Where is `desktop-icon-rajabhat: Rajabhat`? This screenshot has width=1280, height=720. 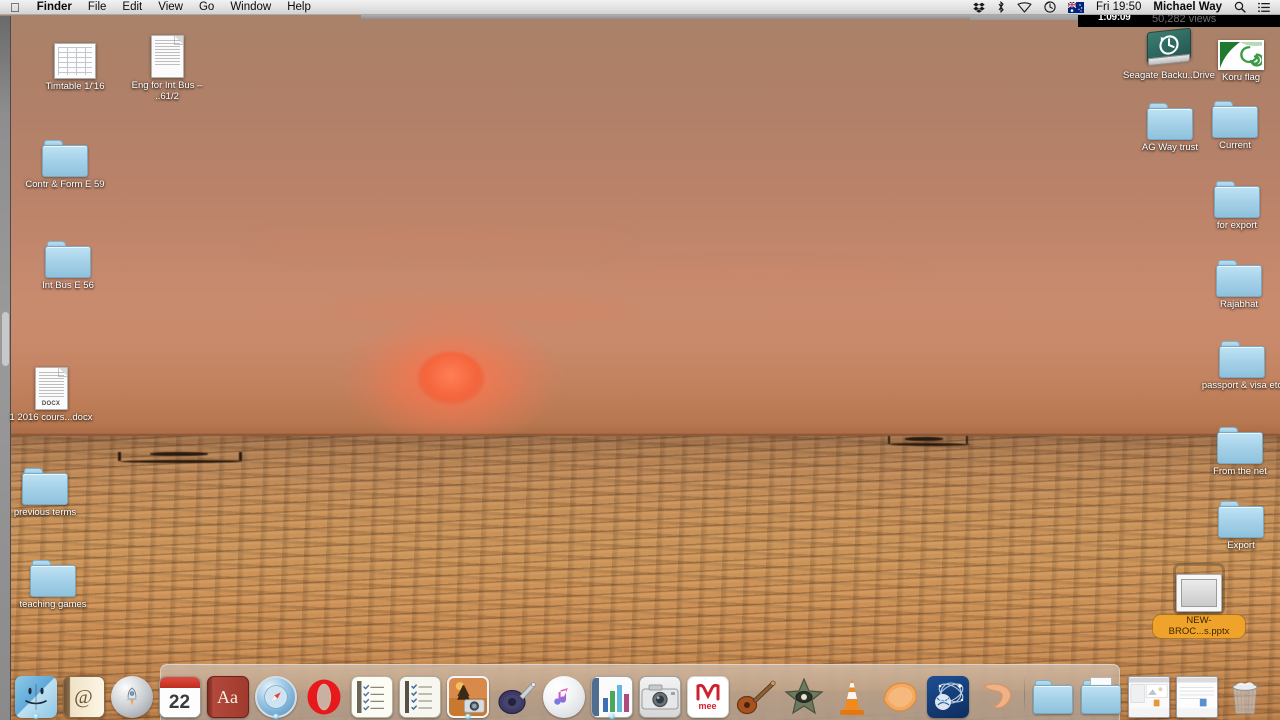
desktop-icon-rajabhat: Rajabhat is located at coordinates (1236, 281).